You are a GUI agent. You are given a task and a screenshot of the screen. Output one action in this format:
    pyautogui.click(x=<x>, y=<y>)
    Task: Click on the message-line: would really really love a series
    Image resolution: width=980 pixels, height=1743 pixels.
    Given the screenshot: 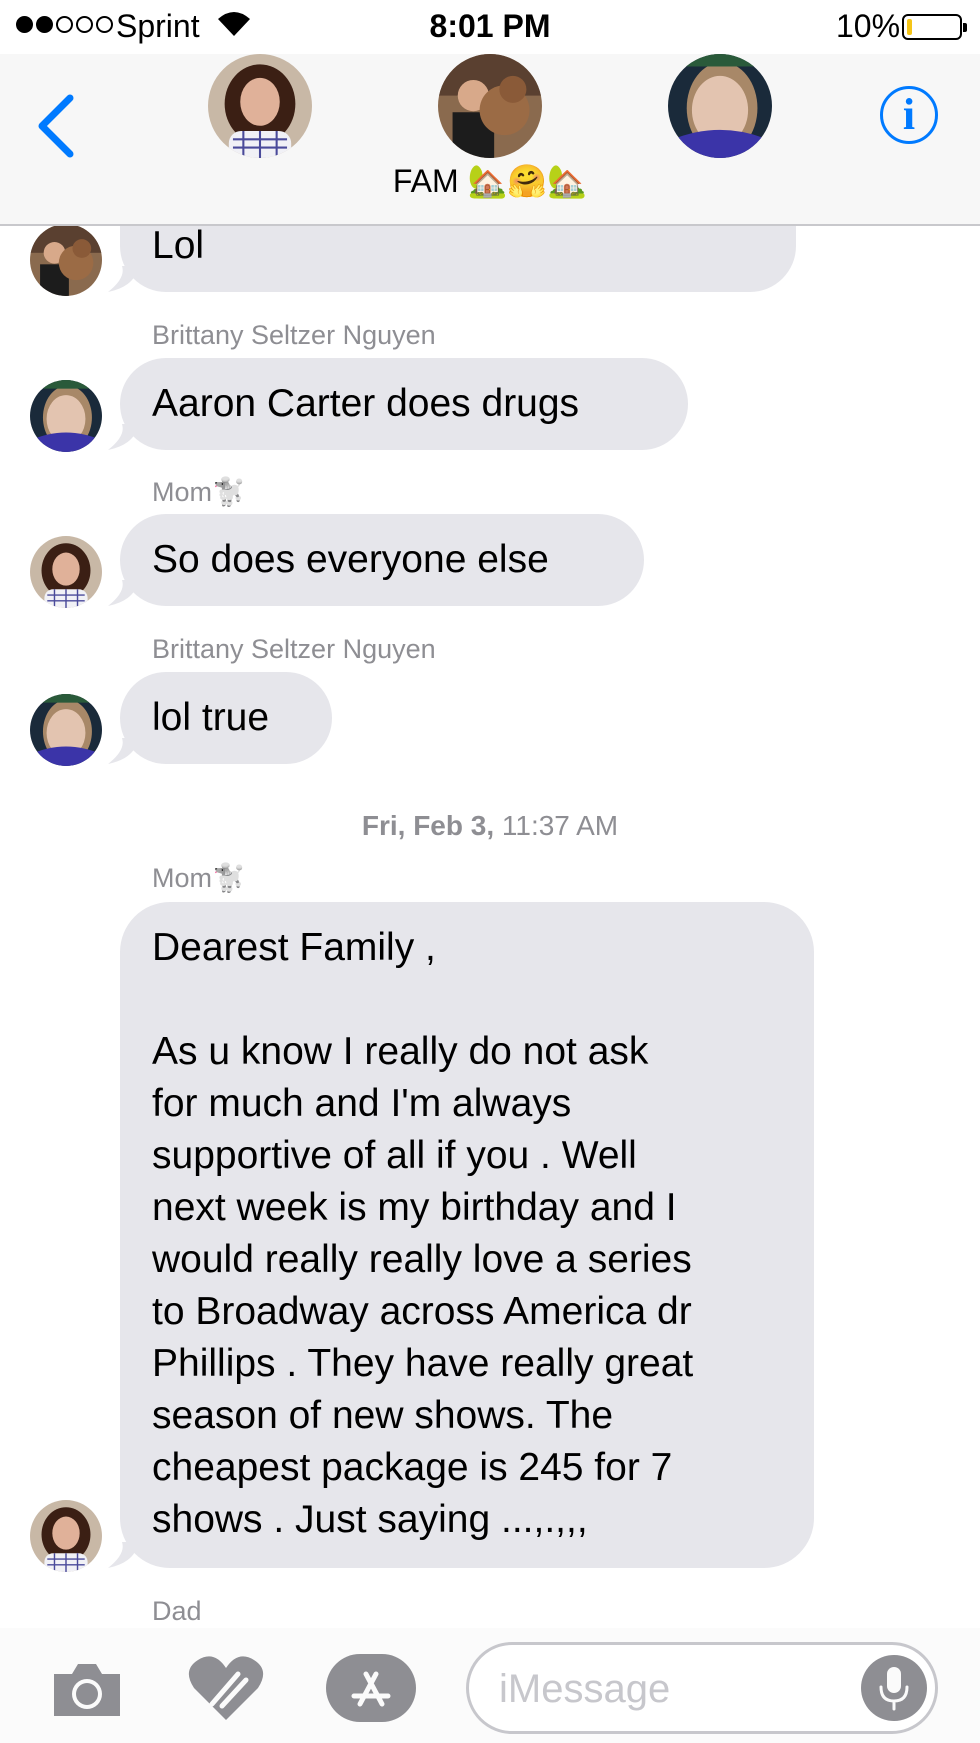 What is the action you would take?
    pyautogui.click(x=422, y=1259)
    